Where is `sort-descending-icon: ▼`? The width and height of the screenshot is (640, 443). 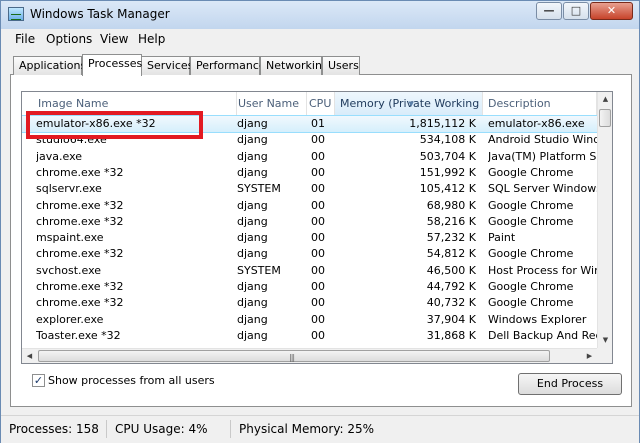 sort-descending-icon: ▼ is located at coordinates (411, 104).